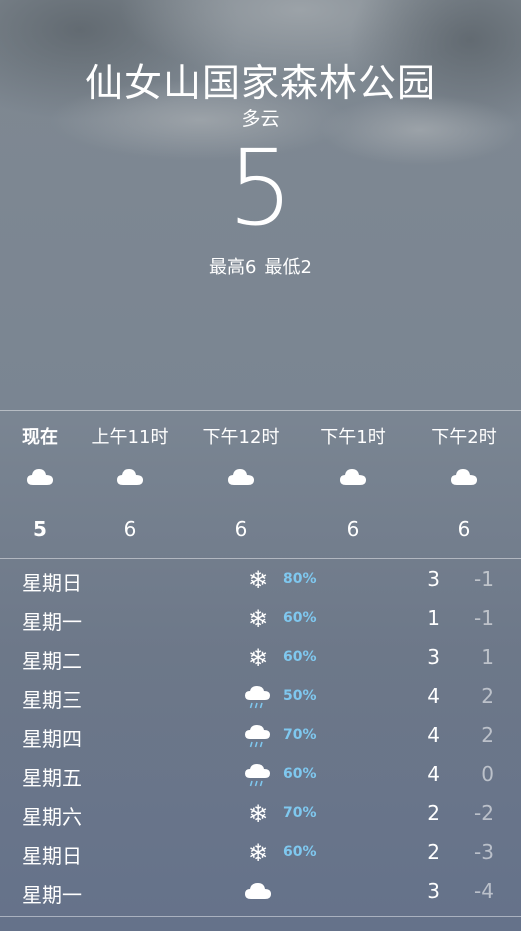  Describe the element at coordinates (487, 657) in the screenshot. I see `day-low: 1` at that location.